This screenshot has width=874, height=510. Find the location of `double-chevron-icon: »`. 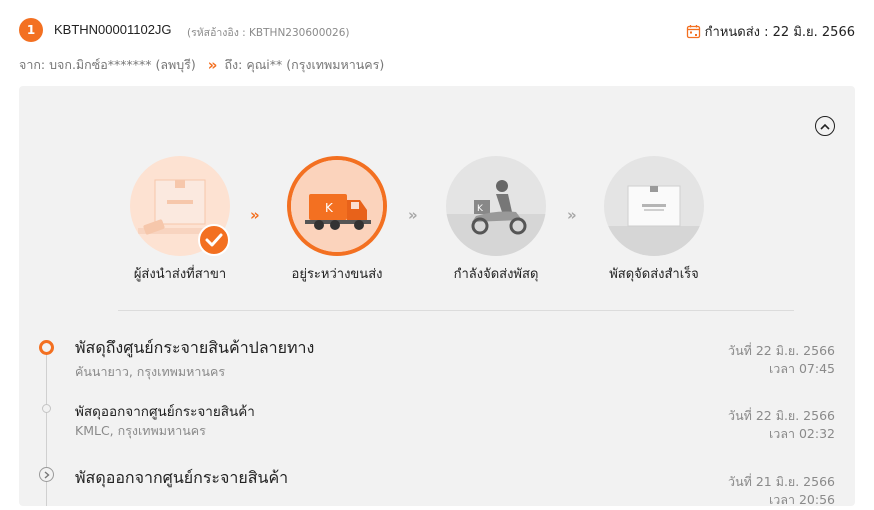

double-chevron-icon: » is located at coordinates (212, 65).